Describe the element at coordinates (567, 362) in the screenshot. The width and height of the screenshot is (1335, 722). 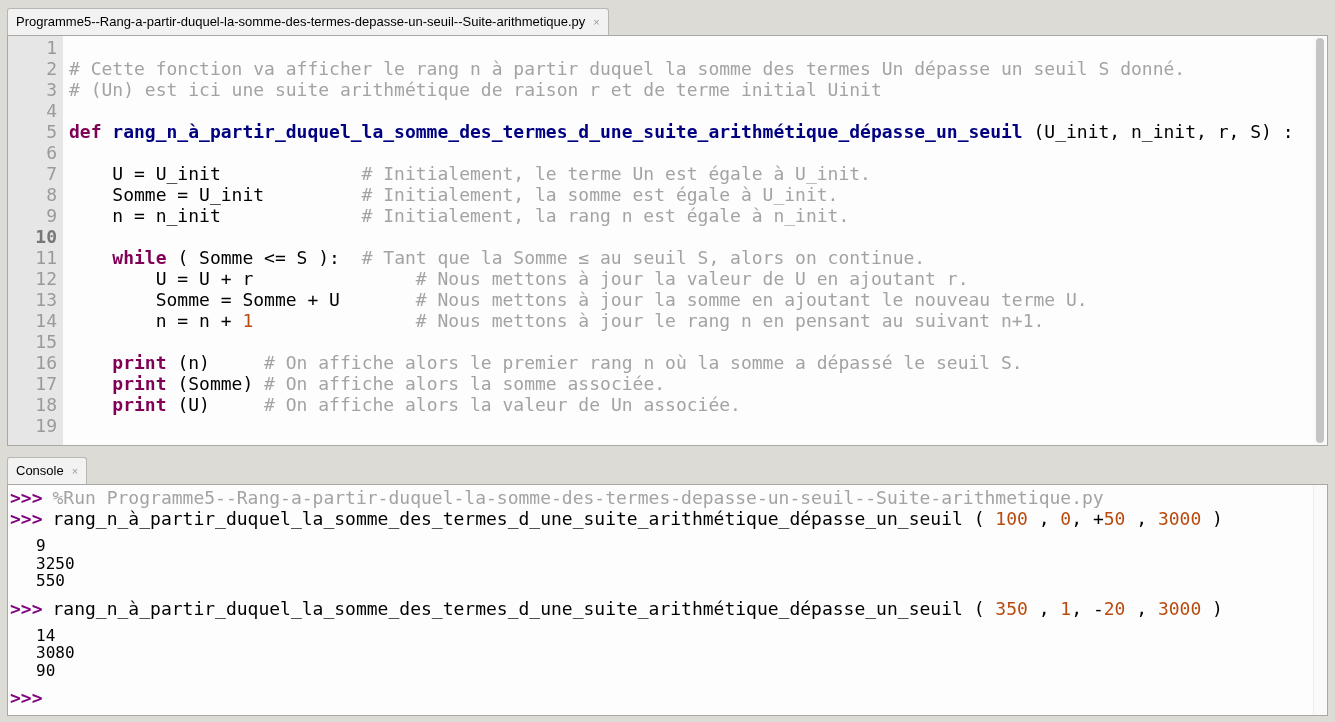
I see `code-line: print (n) # On affiche alors le premier rang n où la somme a dépassé le seuil S.` at that location.